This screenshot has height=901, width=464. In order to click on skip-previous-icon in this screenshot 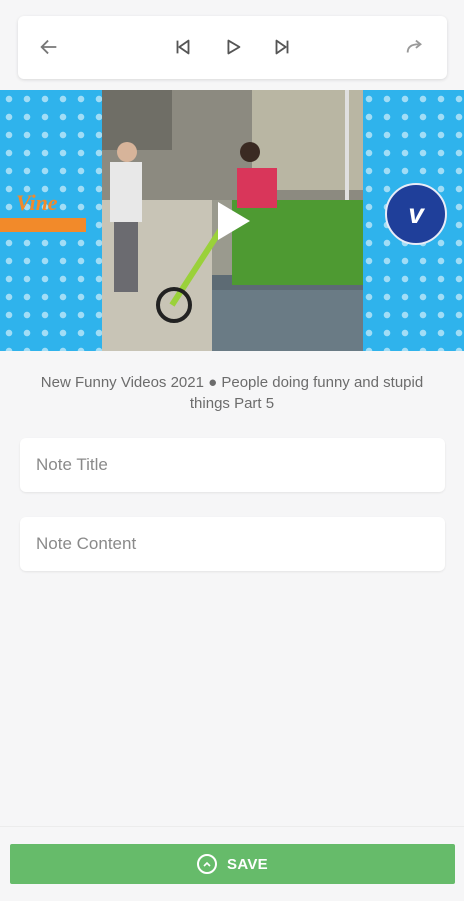, I will do `click(183, 47)`.